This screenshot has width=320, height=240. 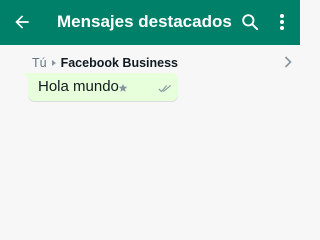 What do you see at coordinates (282, 22) in the screenshot?
I see `more-vertical-icon` at bounding box center [282, 22].